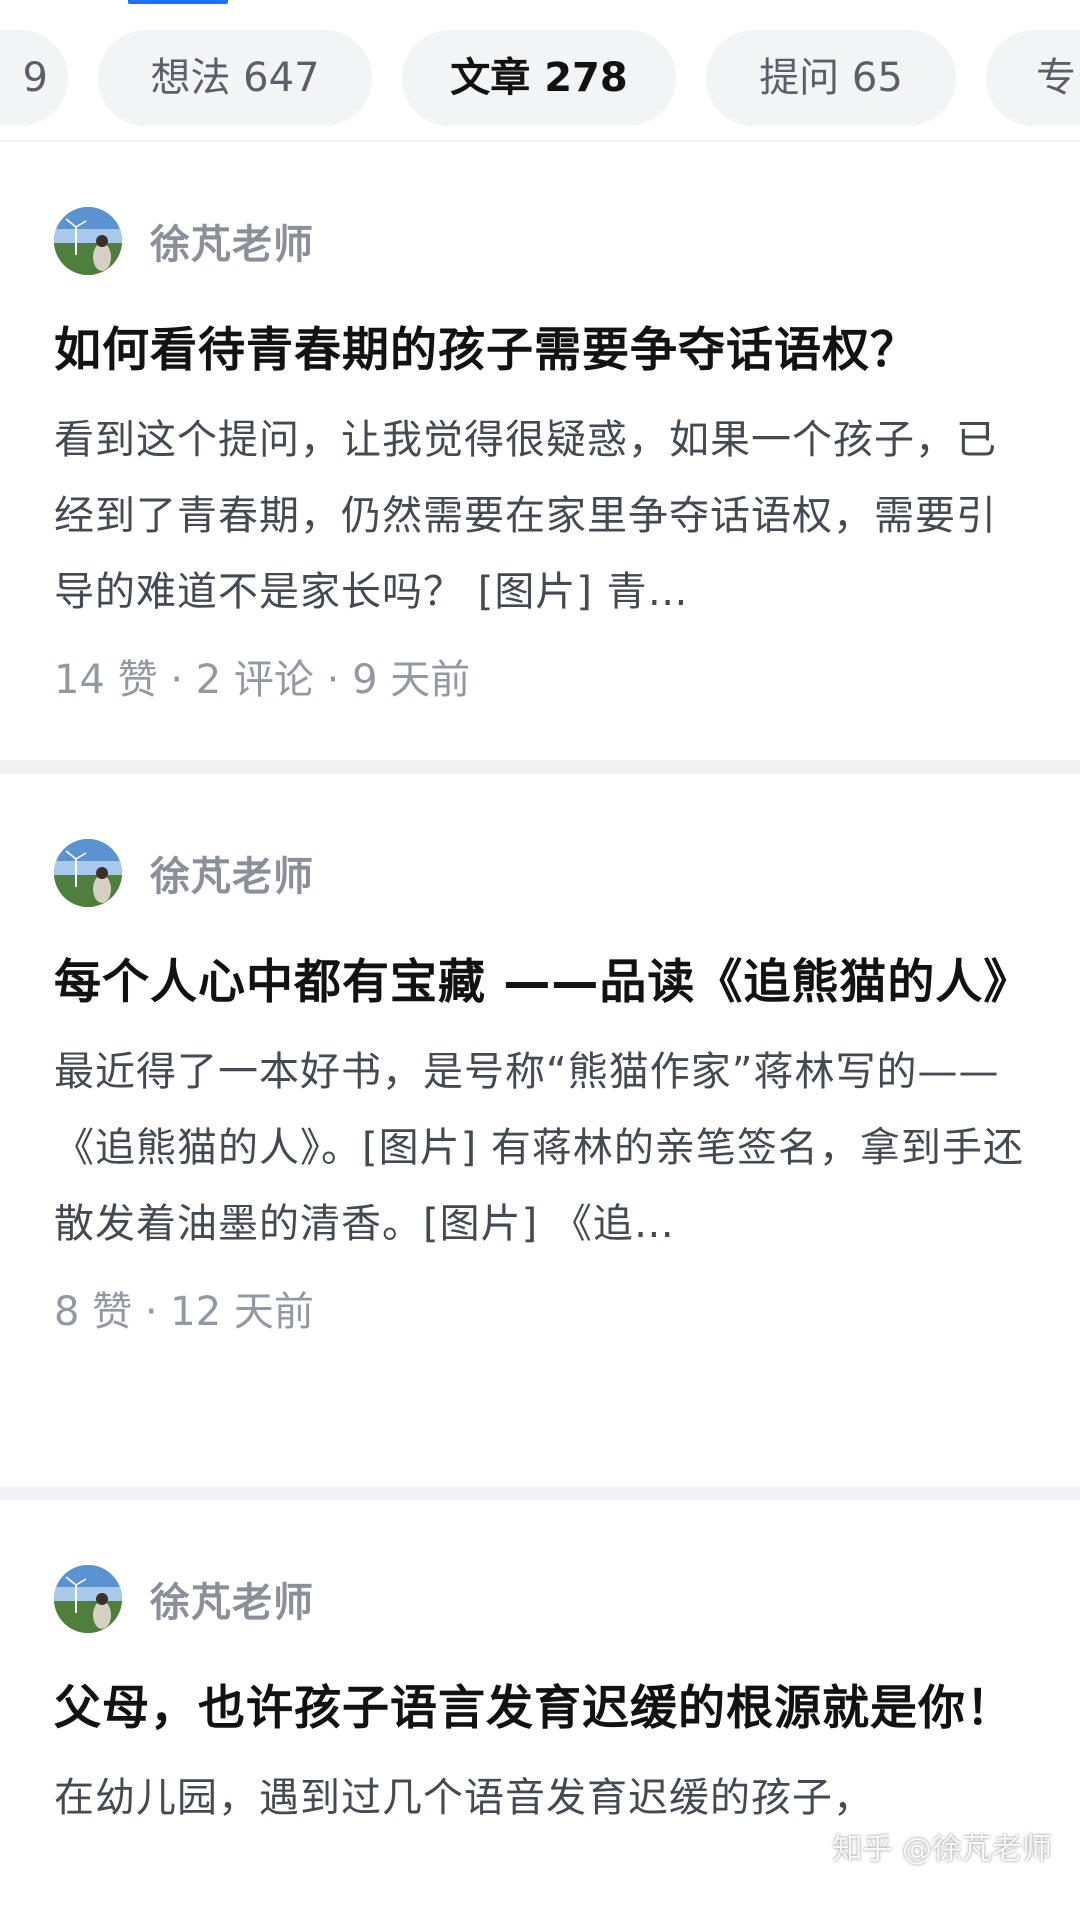 The width and height of the screenshot is (1080, 1930). I want to click on tab-questions: 提问 65, so click(831, 78).